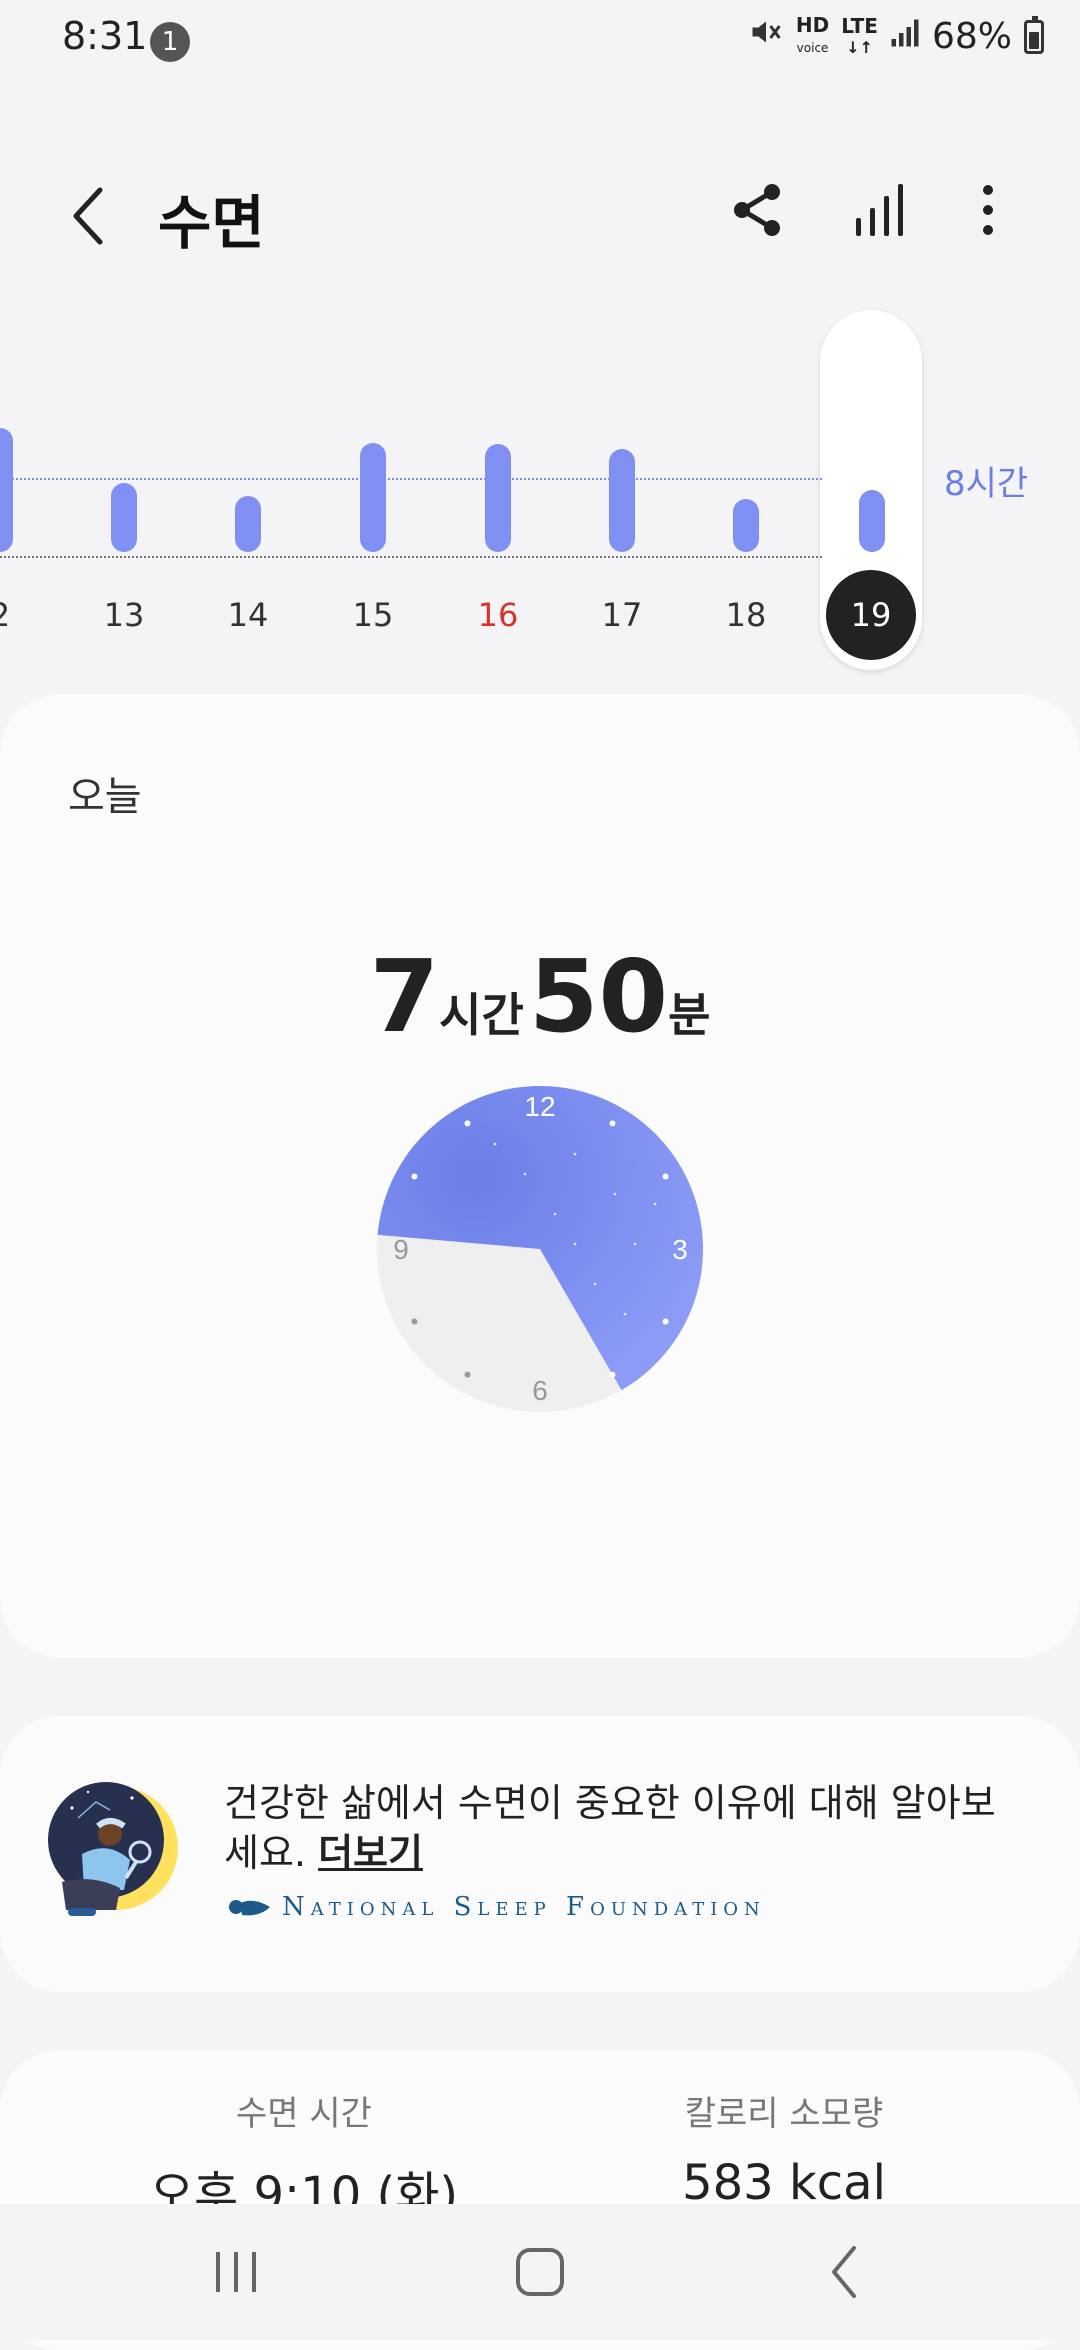 This screenshot has width=1080, height=2350. I want to click on more-options-button, so click(988, 210).